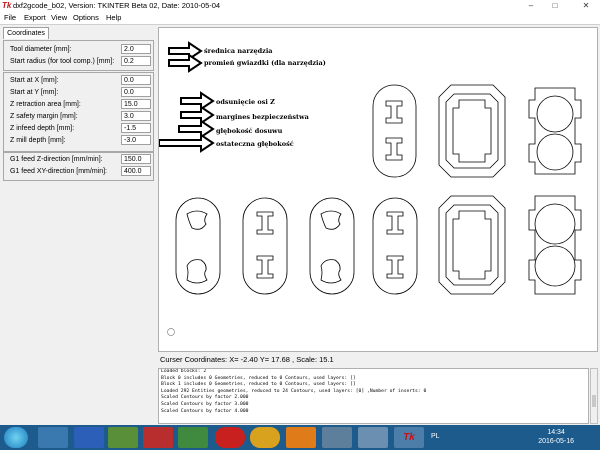 This screenshot has height=450, width=600. What do you see at coordinates (136, 159) in the screenshot?
I see `feed-z-input: 150.0` at bounding box center [136, 159].